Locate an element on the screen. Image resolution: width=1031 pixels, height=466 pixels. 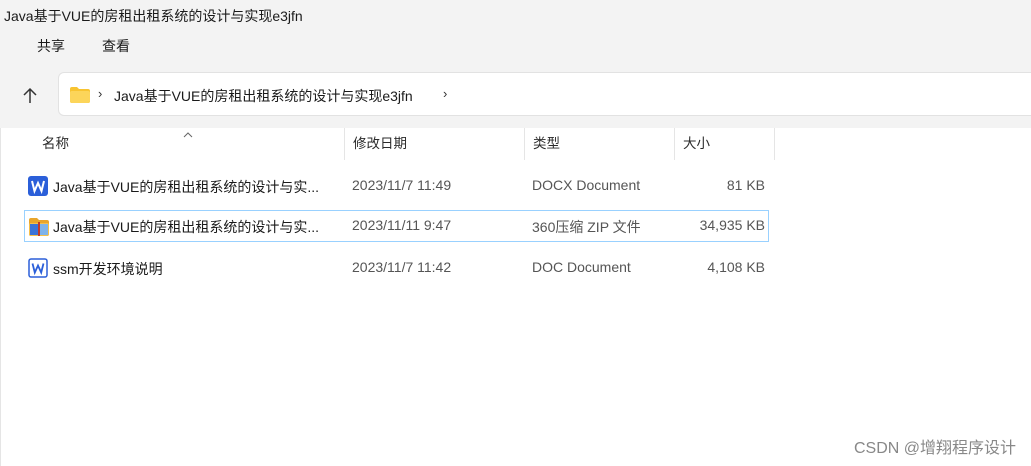
address-path: Java基于VUE的房租出租系统的设计与实现e3jfn is located at coordinates (263, 96).